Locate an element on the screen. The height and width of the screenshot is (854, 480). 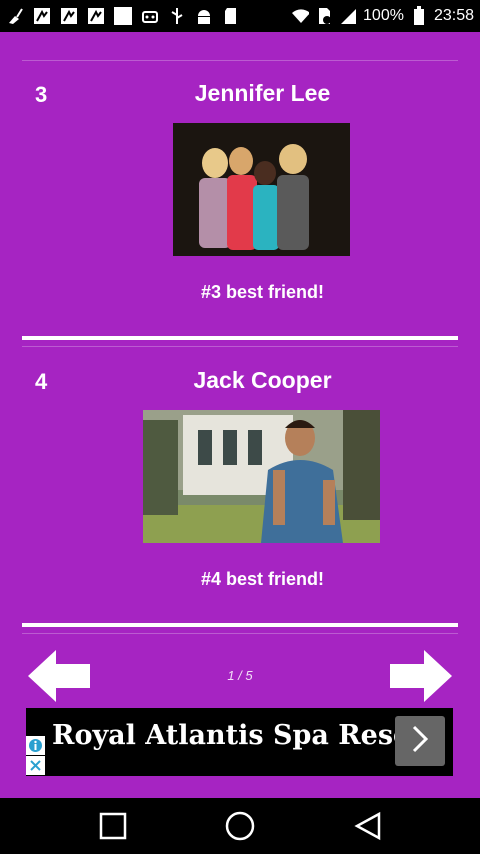
broom-icon is located at coordinates (15, 16).